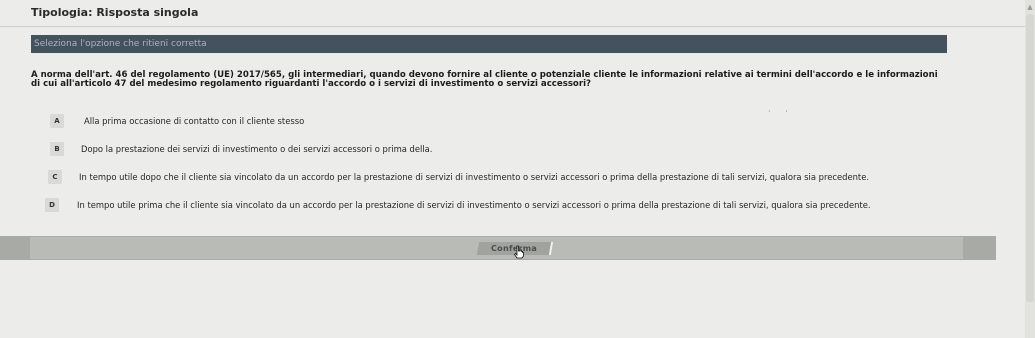 The image size is (1035, 338). What do you see at coordinates (517, 26) in the screenshot?
I see `header-divider` at bounding box center [517, 26].